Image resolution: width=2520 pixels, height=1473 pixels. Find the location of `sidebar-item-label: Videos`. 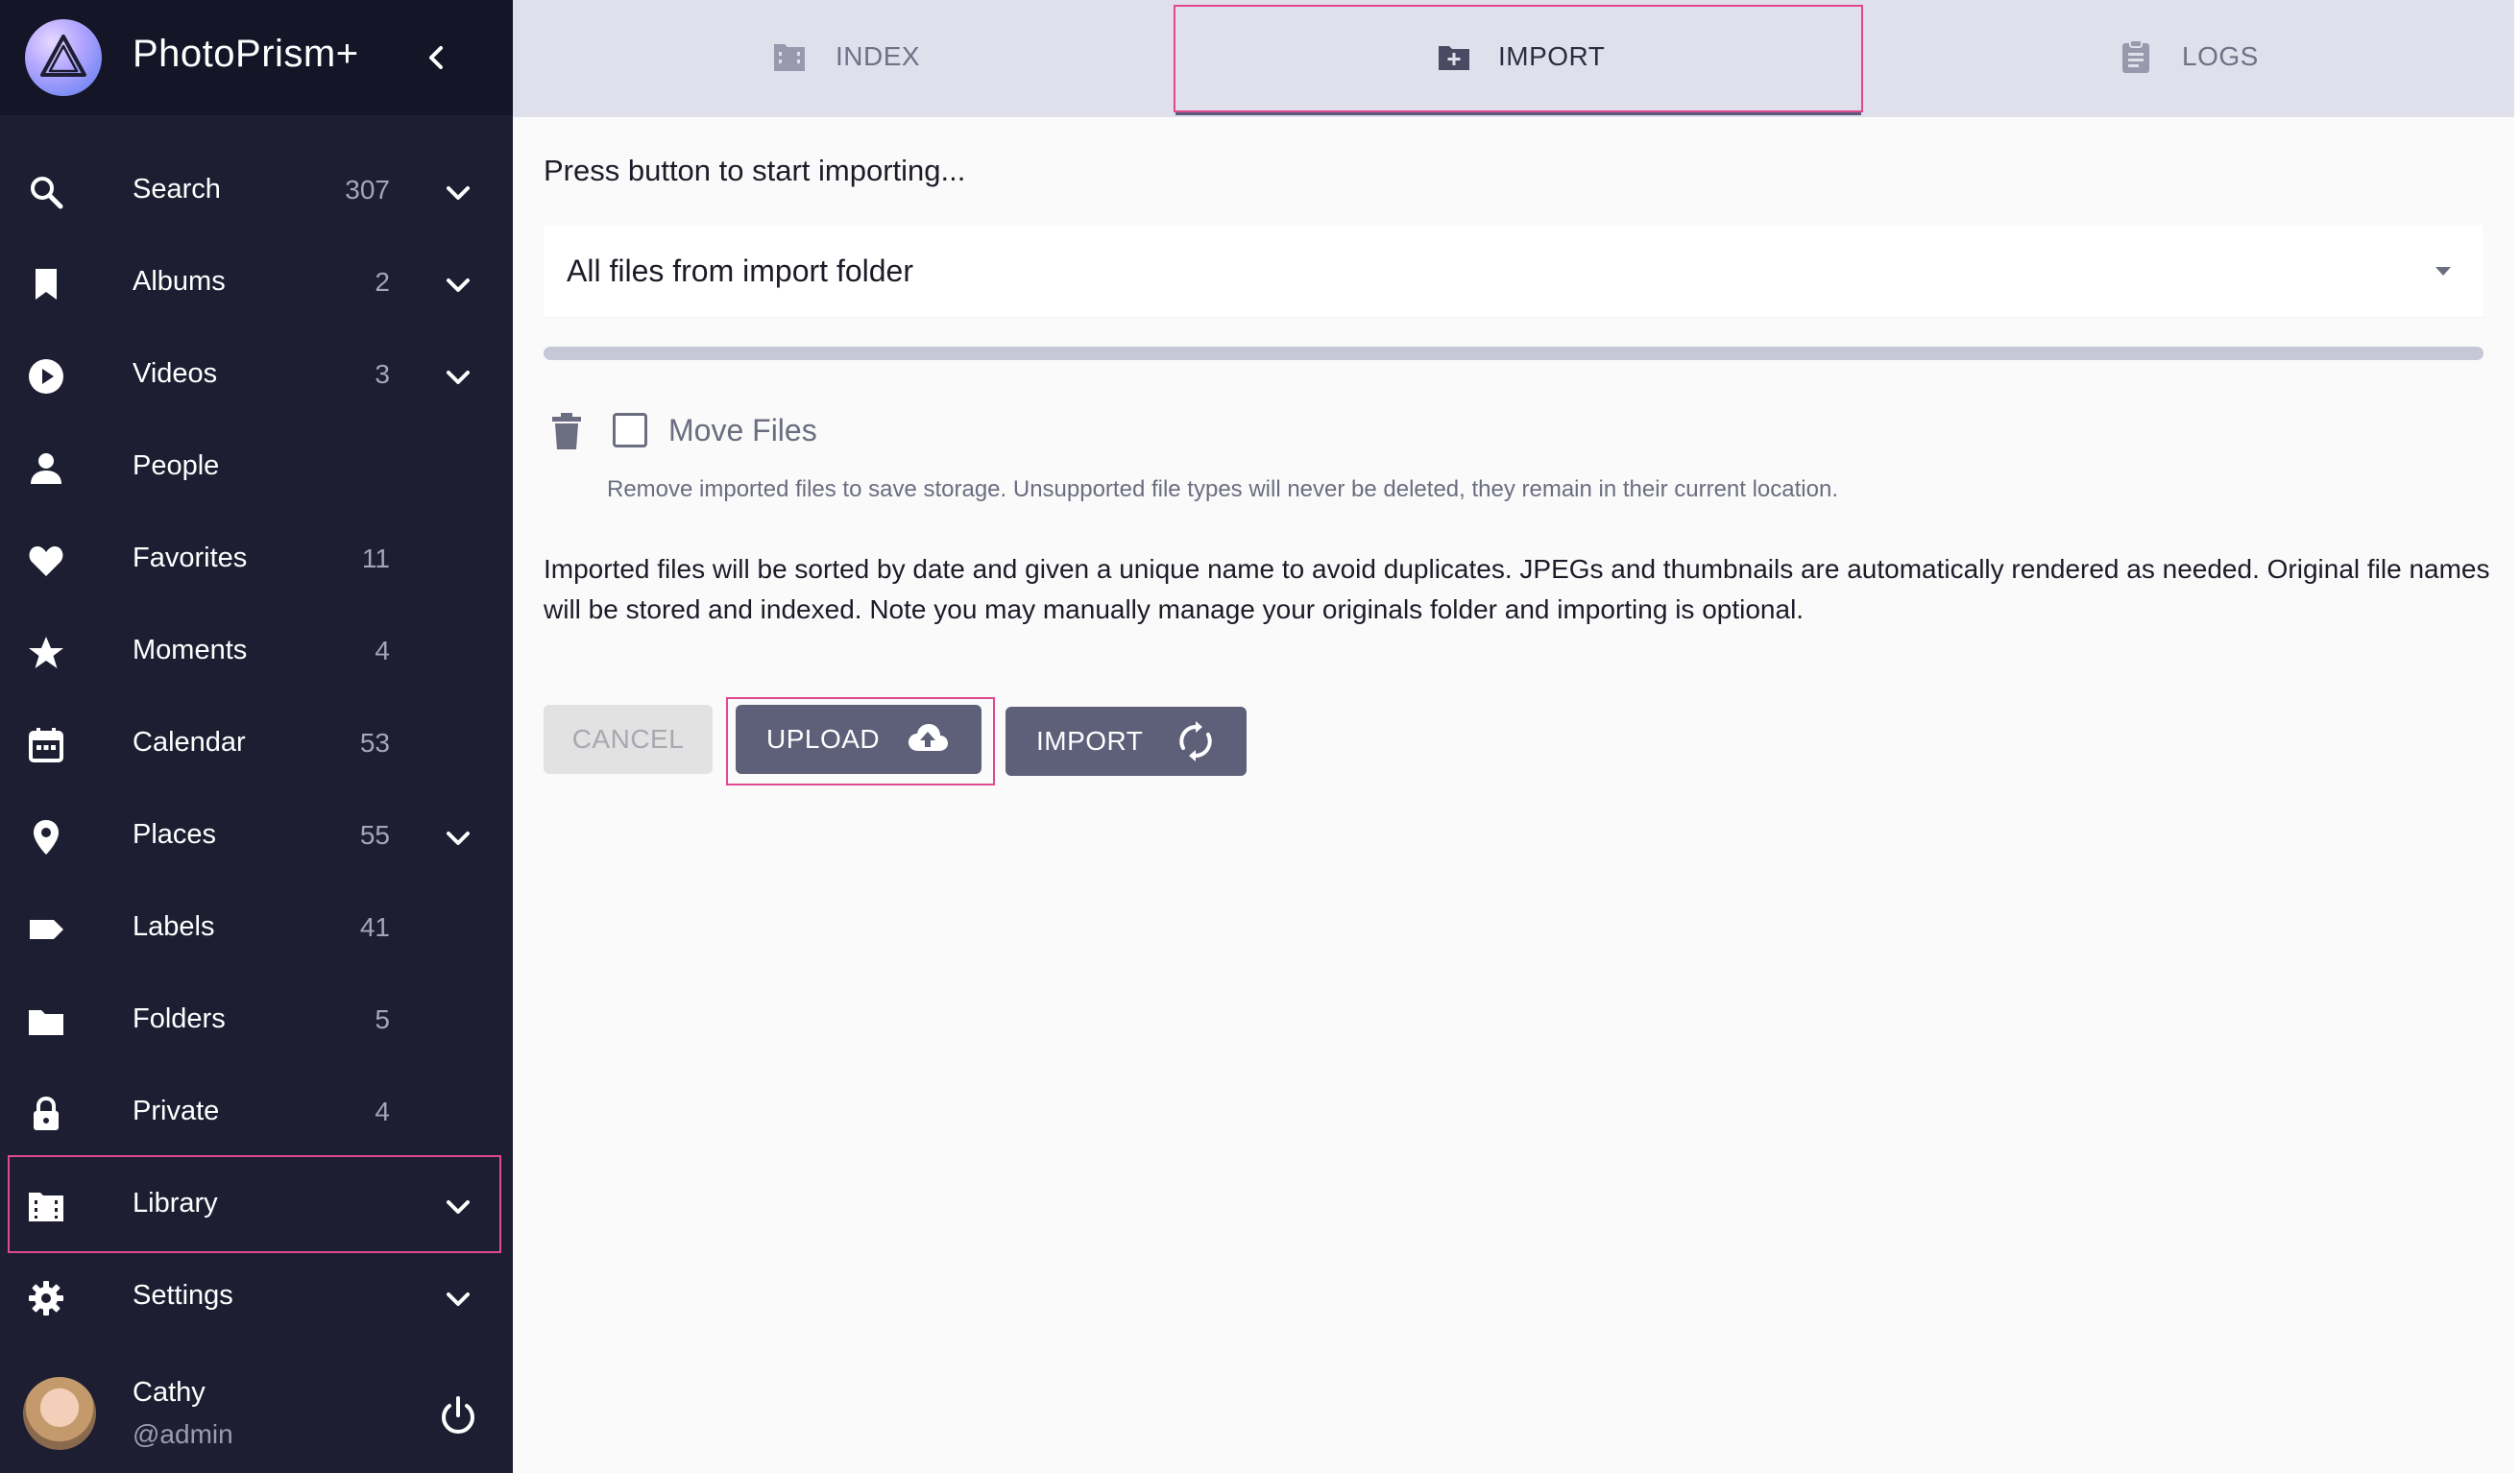

sidebar-item-label: Videos is located at coordinates (175, 374).